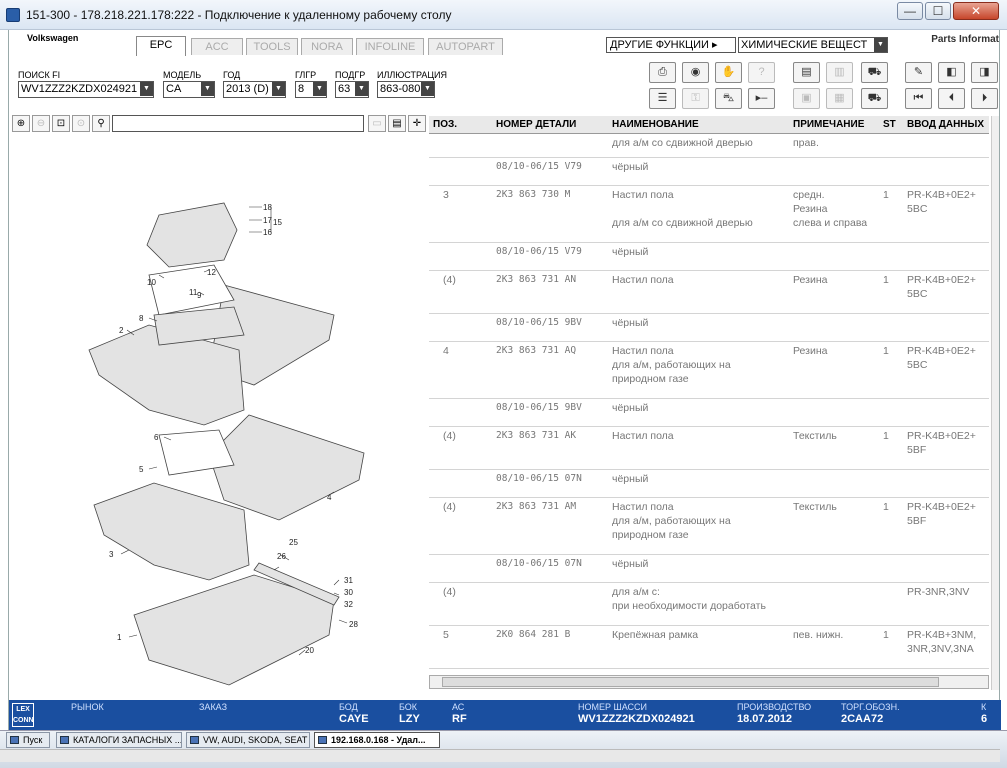 The image size is (1007, 768). Describe the element at coordinates (86, 89) in the screenshot. I see `search-vin-field: WV1ZZZ2KZDX024921 ▼` at that location.